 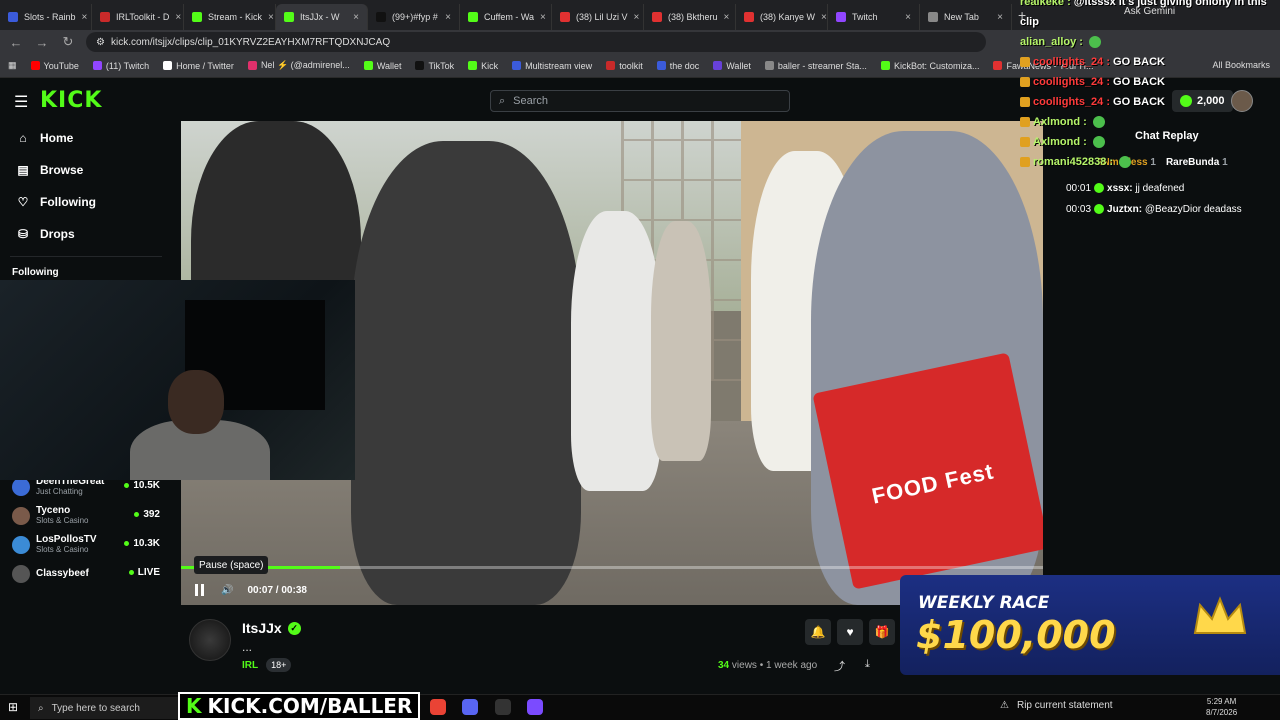 What do you see at coordinates (1221, 707) in the screenshot?
I see `taskbar-clock: 5:29 AM 8/7/2026` at bounding box center [1221, 707].